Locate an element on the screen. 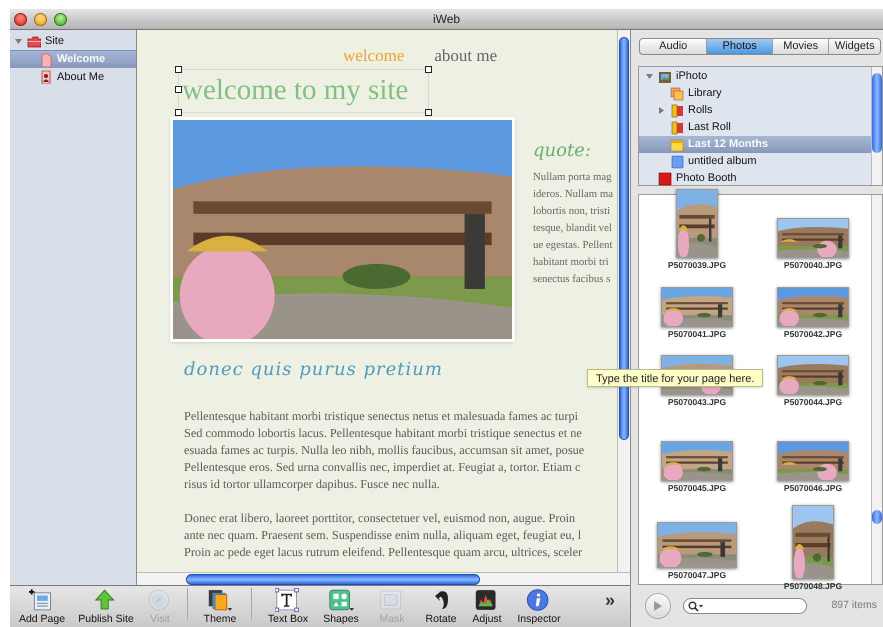 The height and width of the screenshot is (627, 883). toolbar-button: Theme is located at coordinates (220, 606).